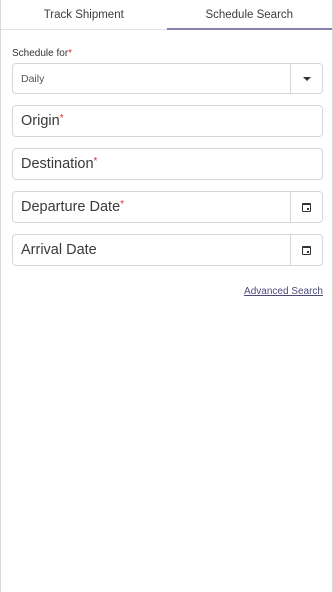 This screenshot has width=333, height=592. Describe the element at coordinates (71, 207) in the screenshot. I see `departure-date-label-text: Departure Date` at that location.